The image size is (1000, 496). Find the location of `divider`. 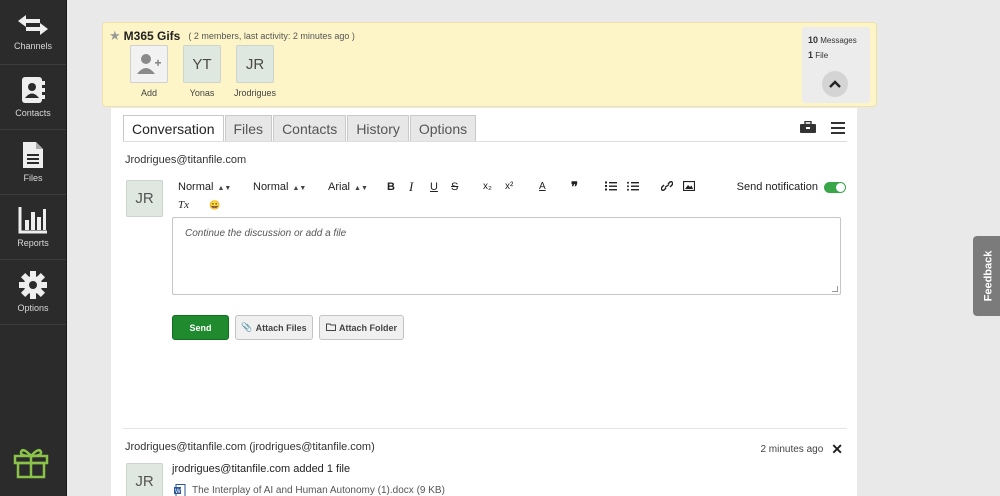

divider is located at coordinates (485, 428).